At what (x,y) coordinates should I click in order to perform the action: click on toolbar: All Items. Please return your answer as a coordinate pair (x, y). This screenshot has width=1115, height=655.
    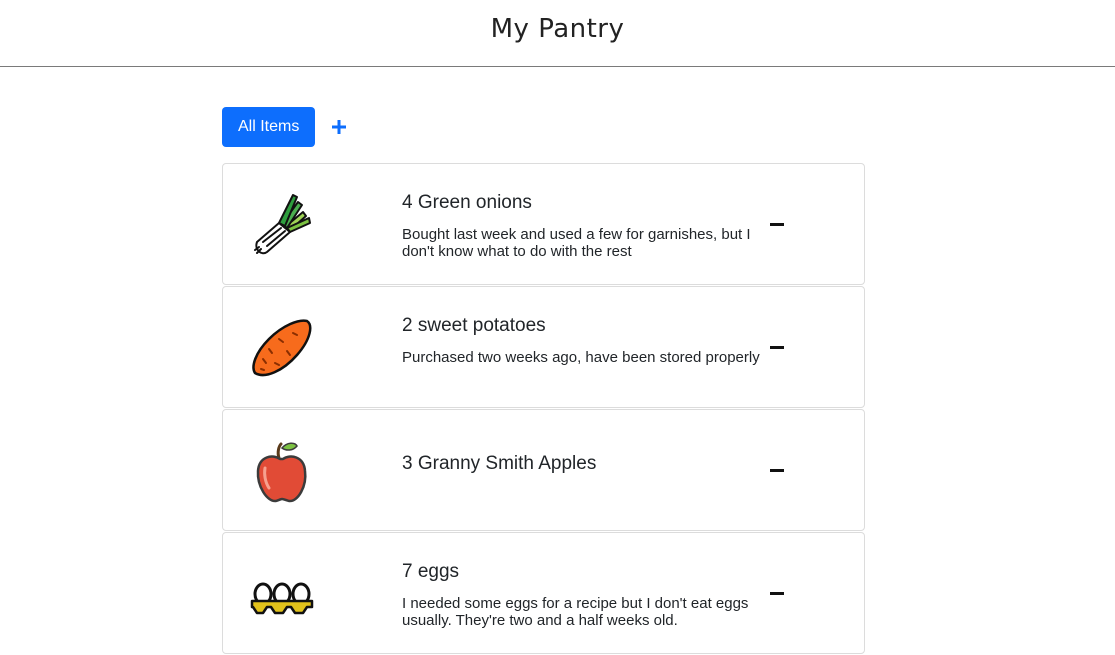
    Looking at the image, I should click on (285, 127).